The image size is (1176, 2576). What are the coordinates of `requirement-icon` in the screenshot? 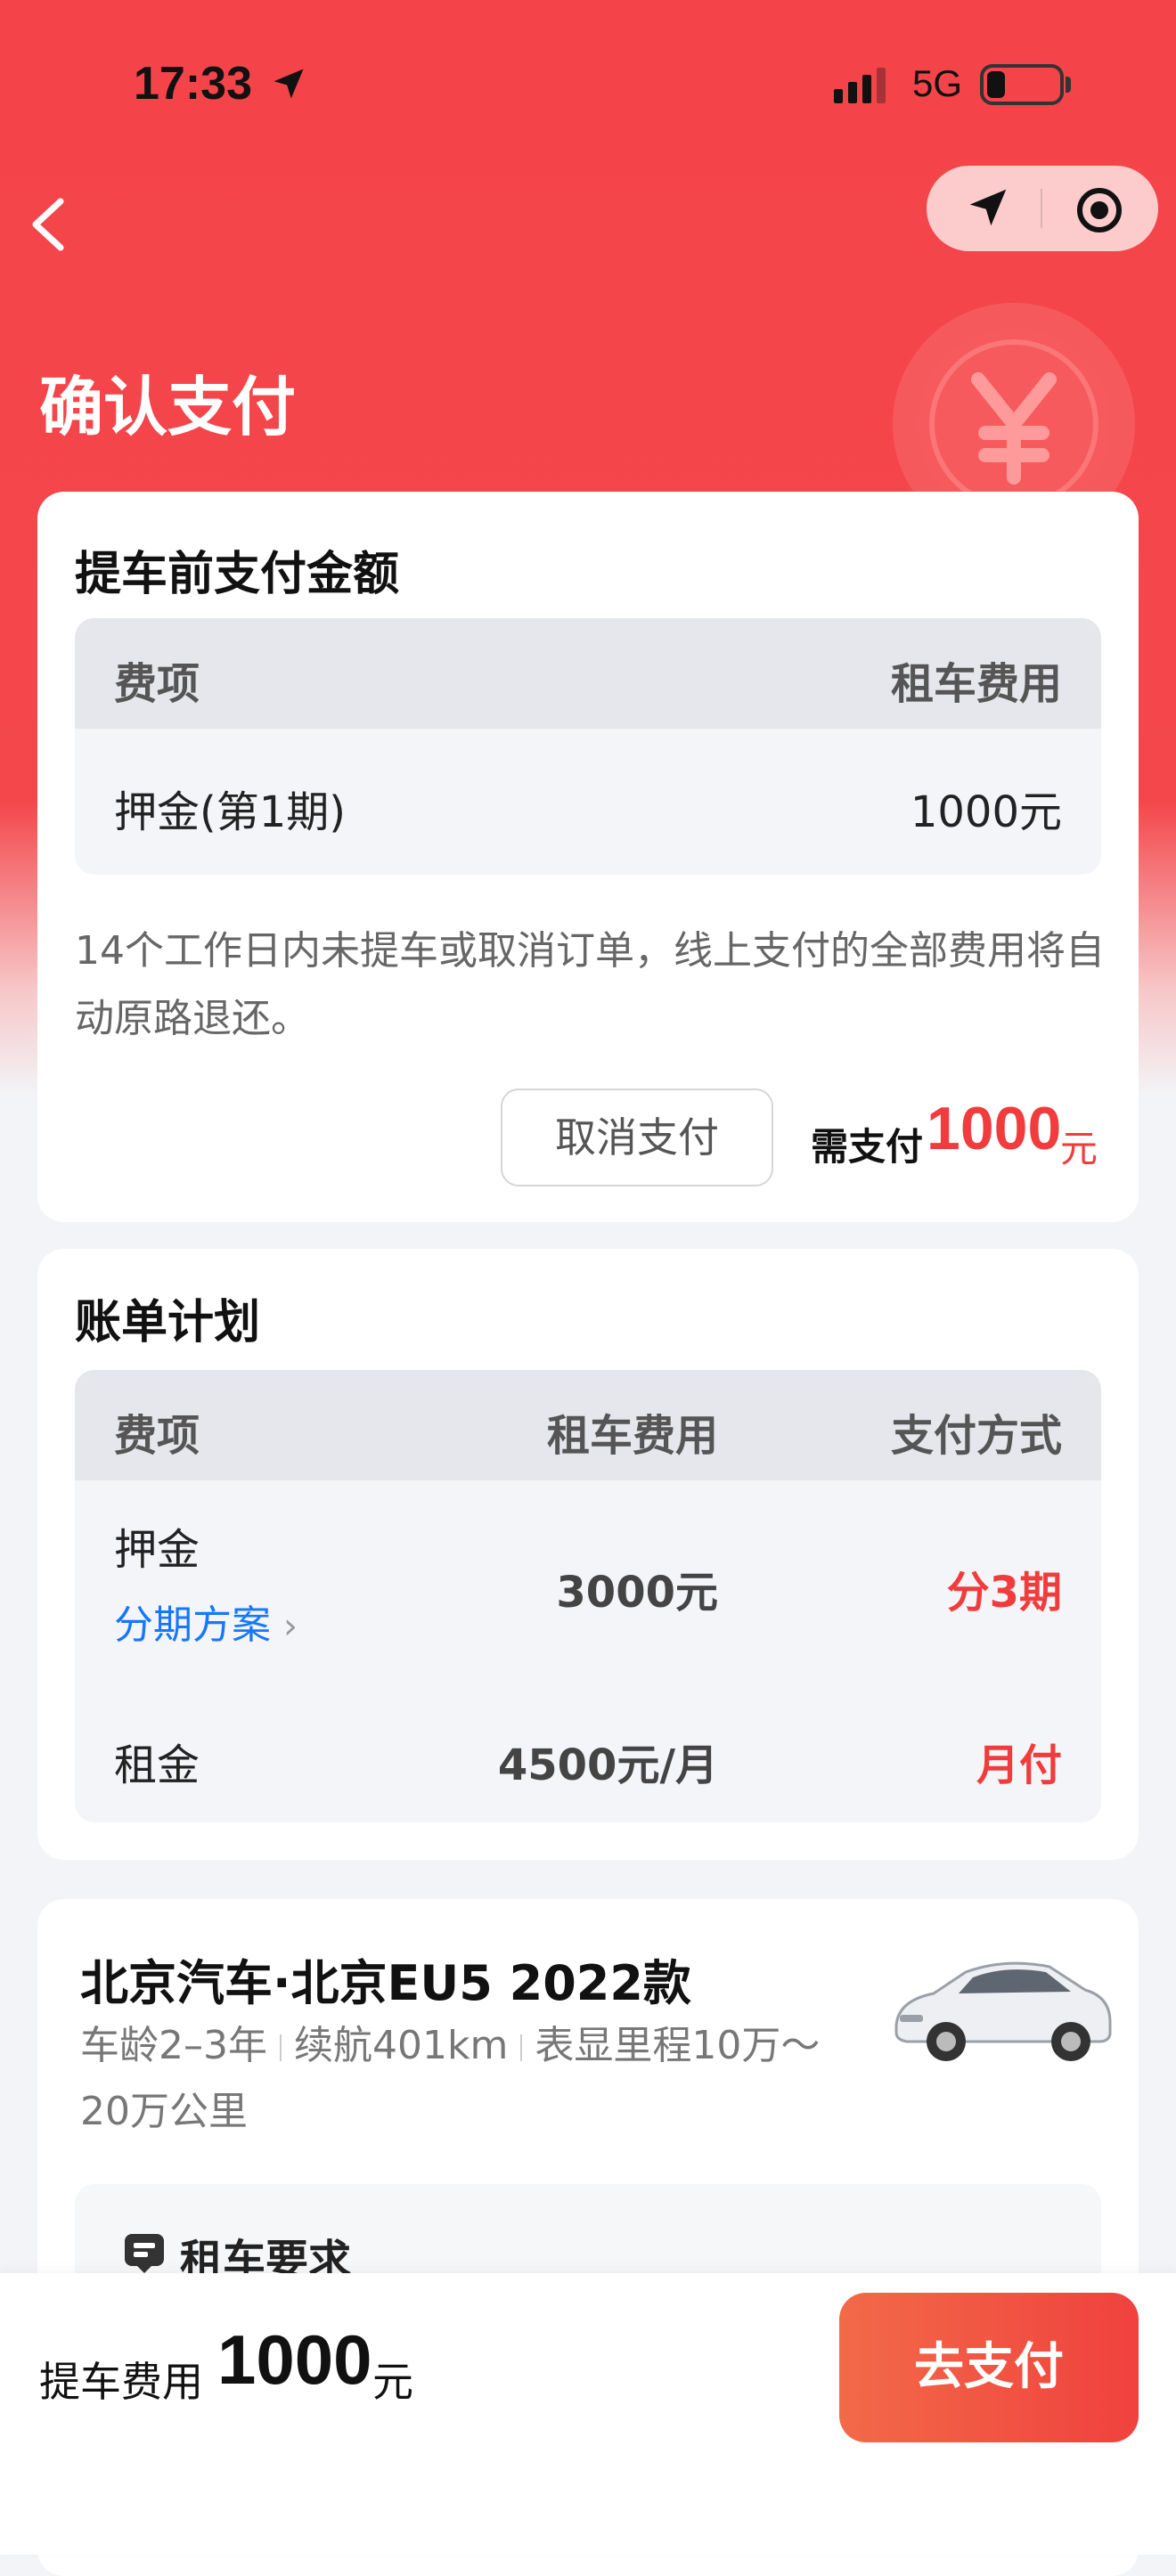 It's located at (144, 2253).